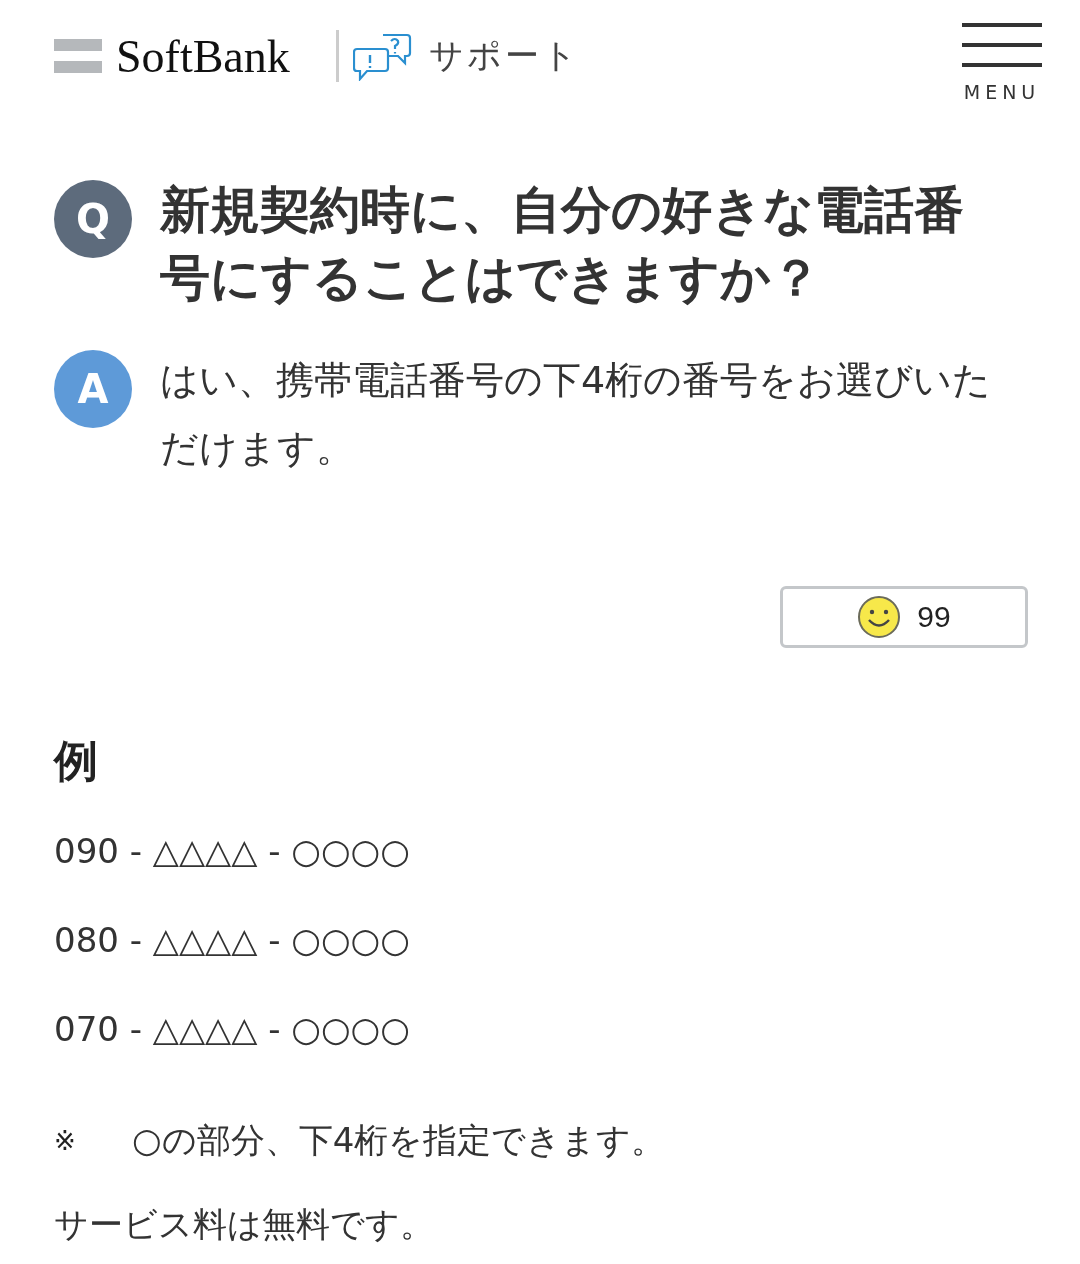  Describe the element at coordinates (76, 761) in the screenshot. I see `section-heading: 例` at that location.